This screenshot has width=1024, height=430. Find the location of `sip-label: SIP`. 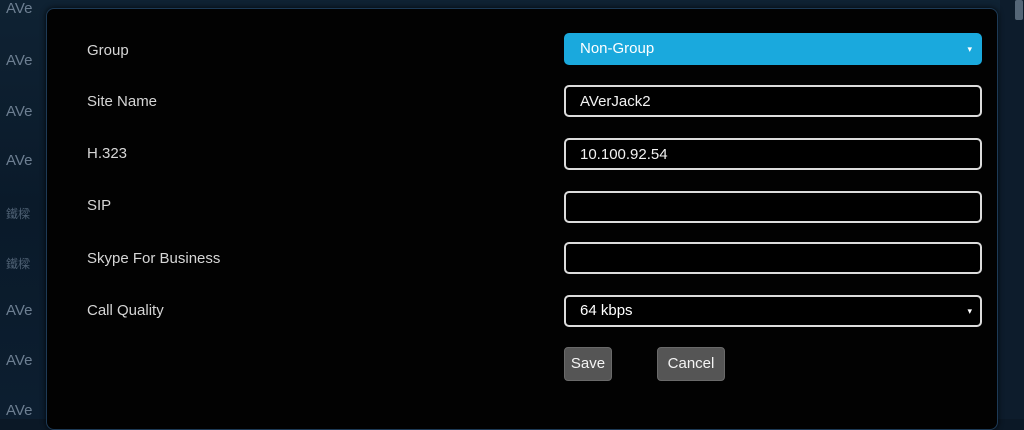

sip-label: SIP is located at coordinates (99, 205).